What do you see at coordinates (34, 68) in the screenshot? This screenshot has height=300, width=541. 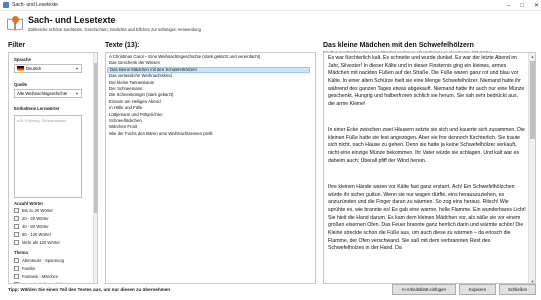 I see `sprache-value: Deutsch` at bounding box center [34, 68].